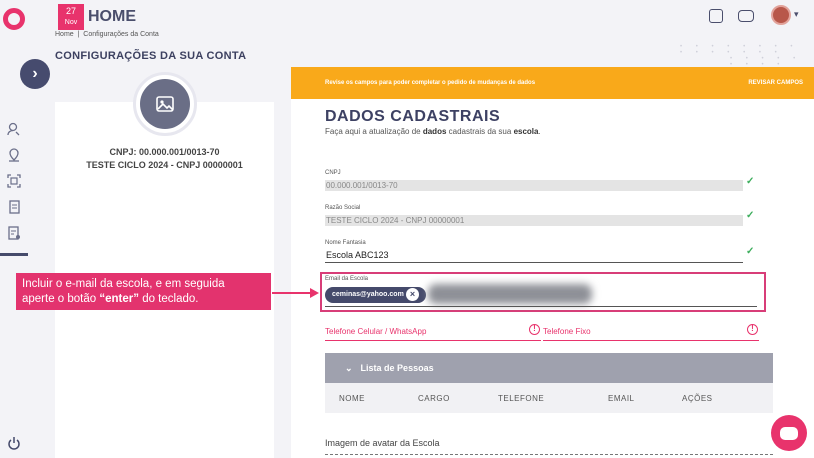 The image size is (814, 458). I want to click on page-title: CONFIGURAÇÕES DA SUA CONTA, so click(151, 56).